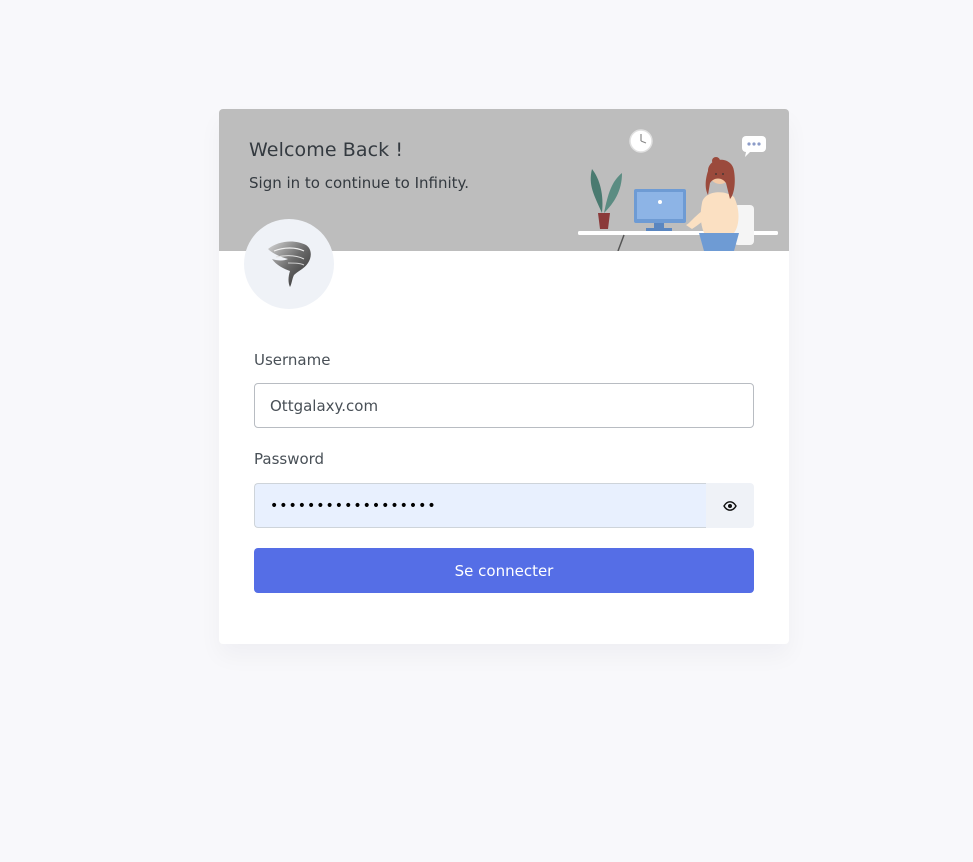 The width and height of the screenshot is (973, 862). Describe the element at coordinates (326, 150) in the screenshot. I see `welcome-title: Welcome Back !` at that location.